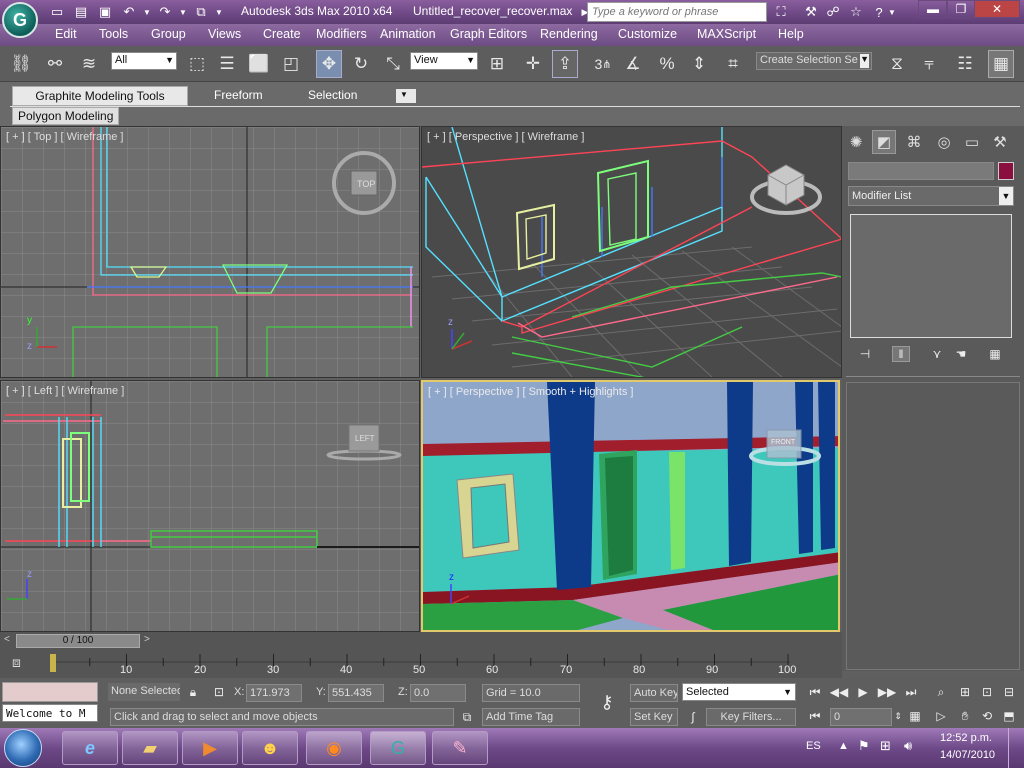 The height and width of the screenshot is (768, 1024). What do you see at coordinates (421, 664) in the screenshot?
I see `track-bar: ⧈ 10 20 30 40 50 60 70 80 90 100` at bounding box center [421, 664].